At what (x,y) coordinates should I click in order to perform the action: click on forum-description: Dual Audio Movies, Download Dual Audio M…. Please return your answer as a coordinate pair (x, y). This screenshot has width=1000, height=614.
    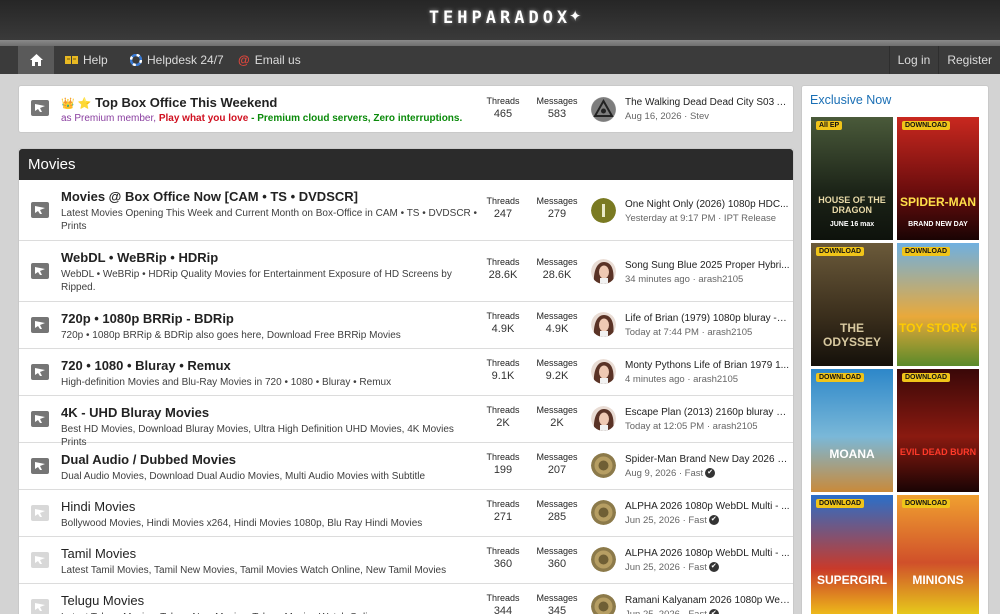
    Looking at the image, I should click on (243, 476).